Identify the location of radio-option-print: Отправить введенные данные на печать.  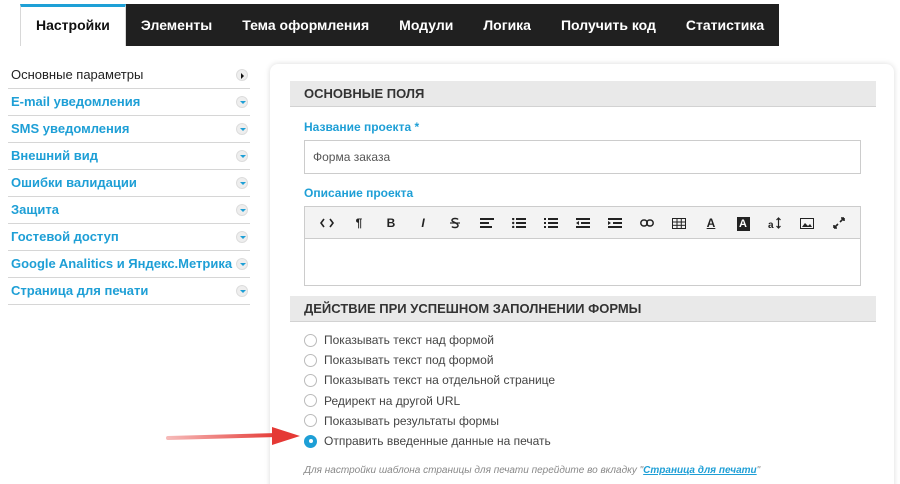
(429, 441).